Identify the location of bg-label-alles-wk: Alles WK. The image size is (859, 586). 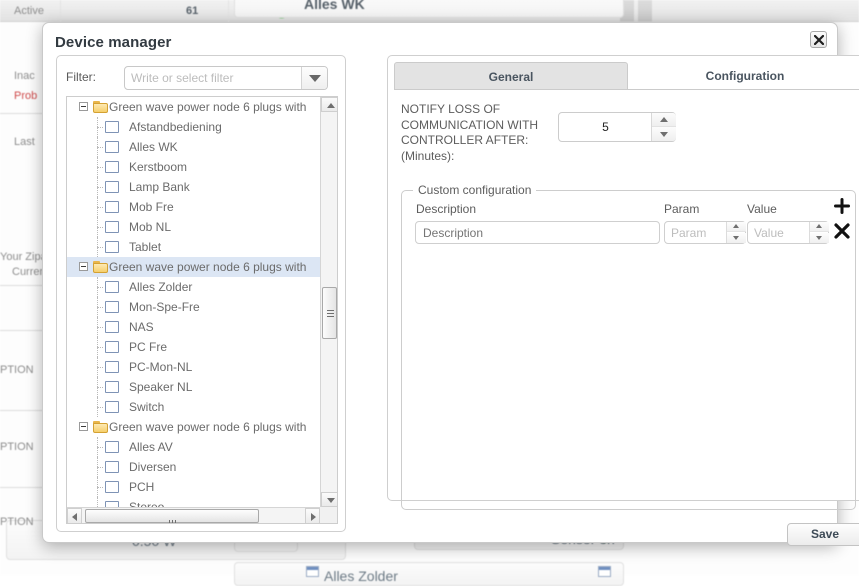
(334, 6).